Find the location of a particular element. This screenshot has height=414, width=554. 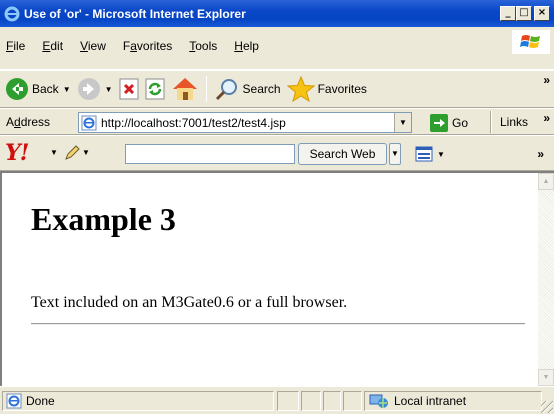

window-list-icon is located at coordinates (424, 154).